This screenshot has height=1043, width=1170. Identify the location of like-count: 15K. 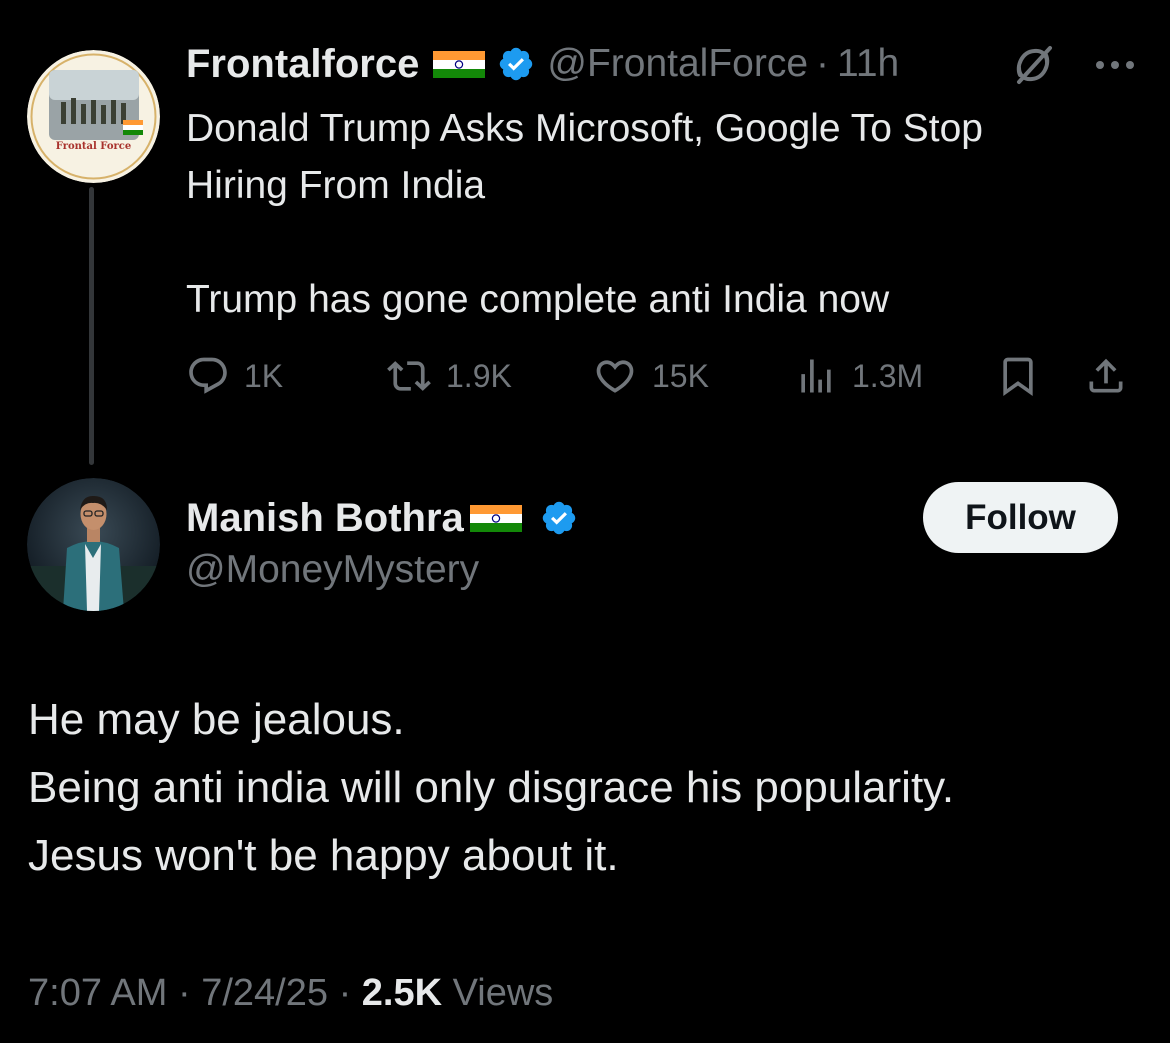
(680, 375).